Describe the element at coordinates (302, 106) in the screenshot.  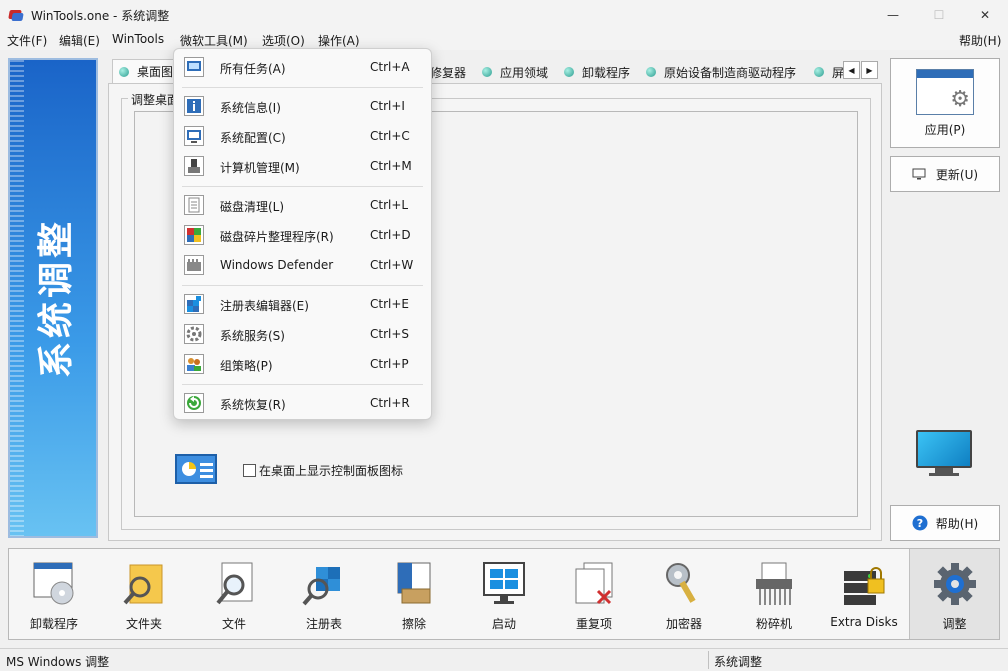
I see `menu-item-system-info: 系统信息(I) Ctrl+I` at that location.